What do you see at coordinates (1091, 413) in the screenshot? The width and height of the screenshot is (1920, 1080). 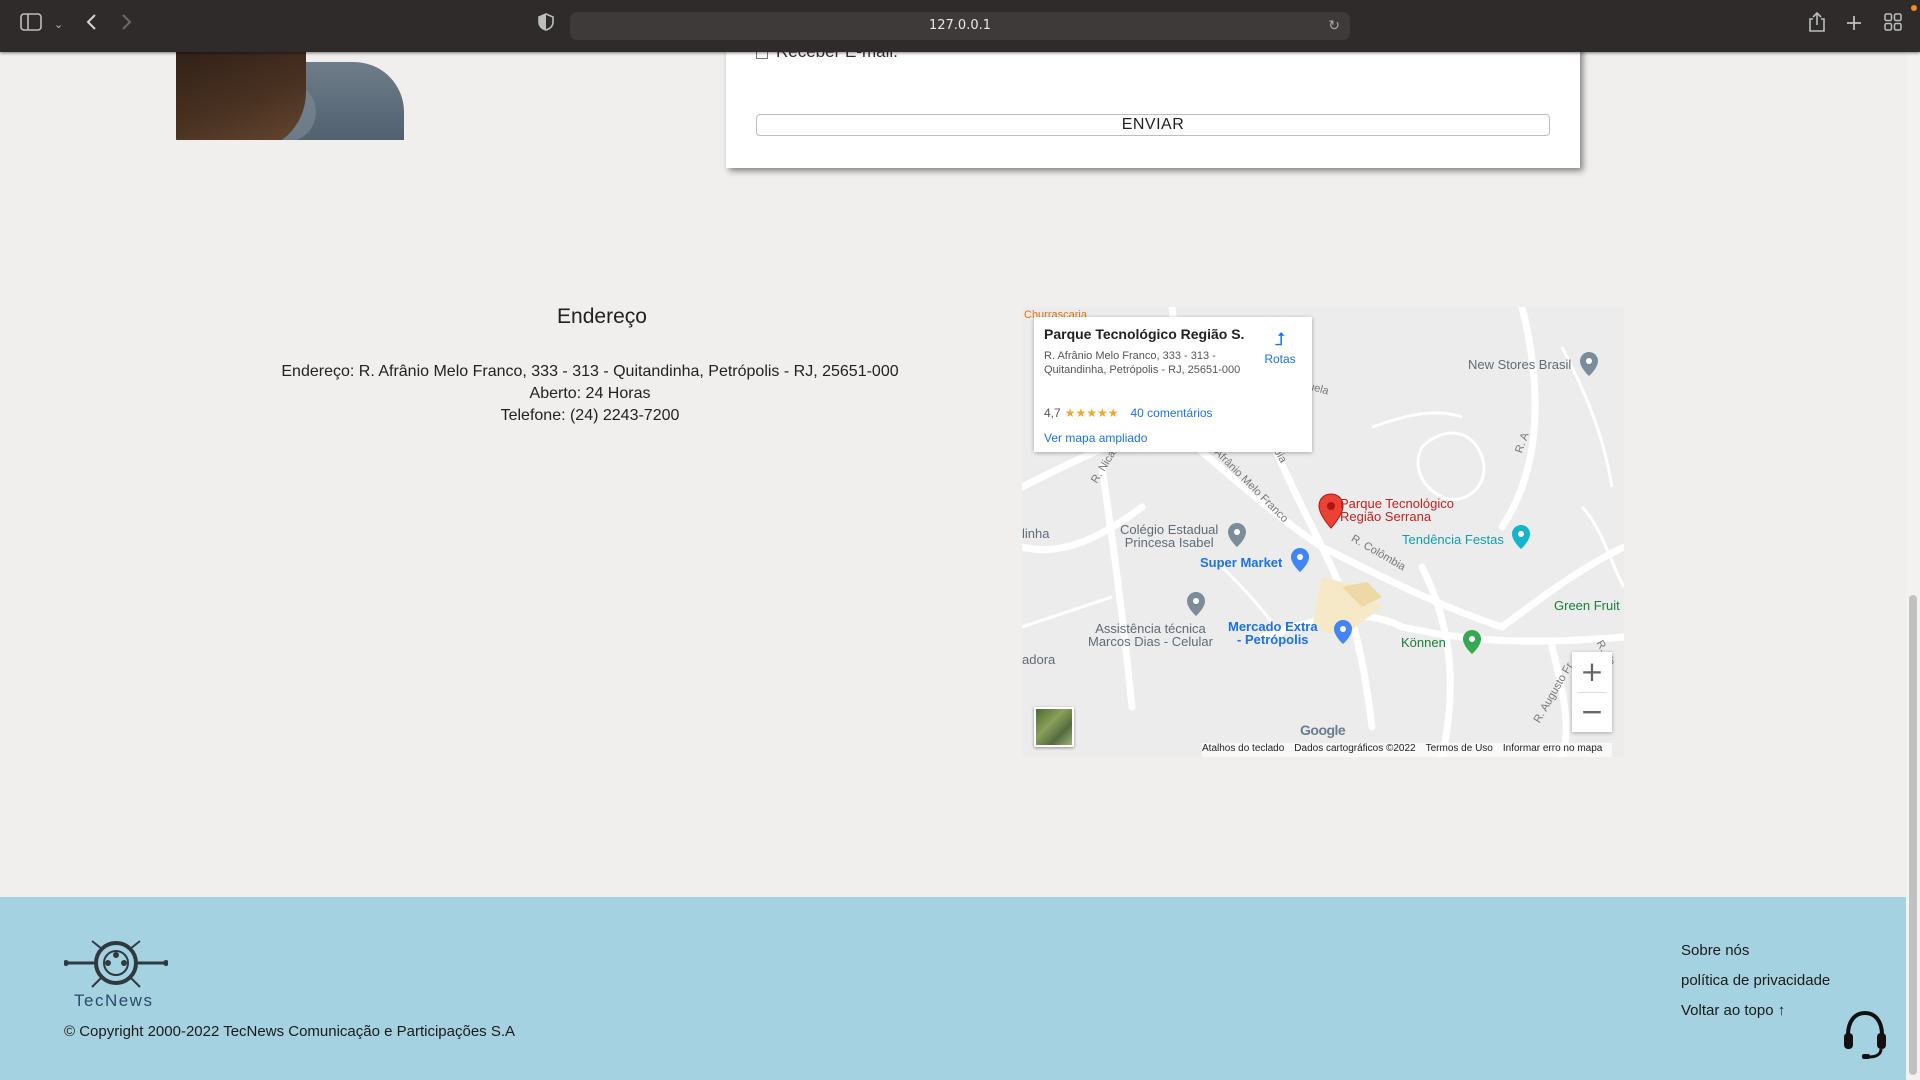 I see `star-rating-icon: ★★★★★` at bounding box center [1091, 413].